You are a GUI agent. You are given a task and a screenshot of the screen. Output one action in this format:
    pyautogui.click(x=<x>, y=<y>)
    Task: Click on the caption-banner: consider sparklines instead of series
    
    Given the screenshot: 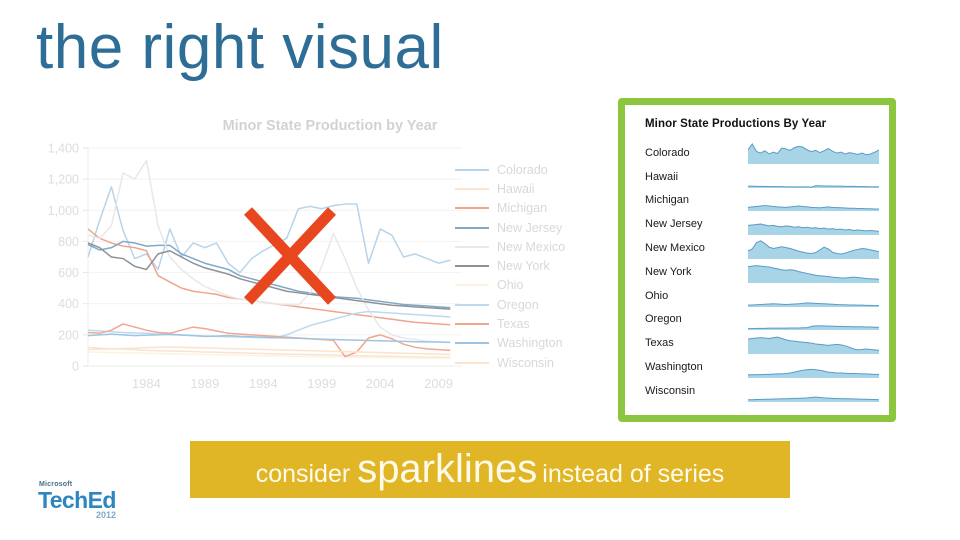 What is the action you would take?
    pyautogui.click(x=490, y=469)
    